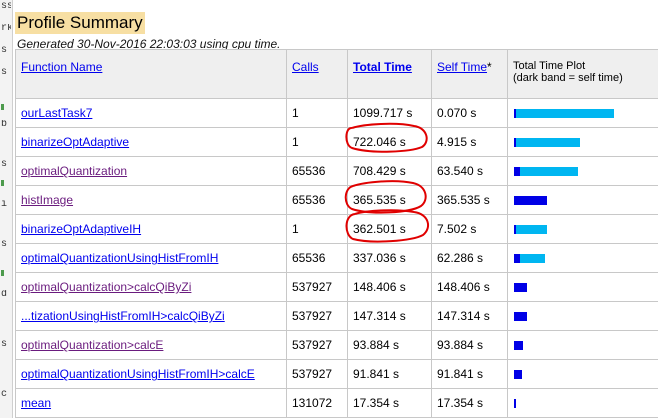  What do you see at coordinates (36, 403) in the screenshot?
I see `function-link: mean` at bounding box center [36, 403].